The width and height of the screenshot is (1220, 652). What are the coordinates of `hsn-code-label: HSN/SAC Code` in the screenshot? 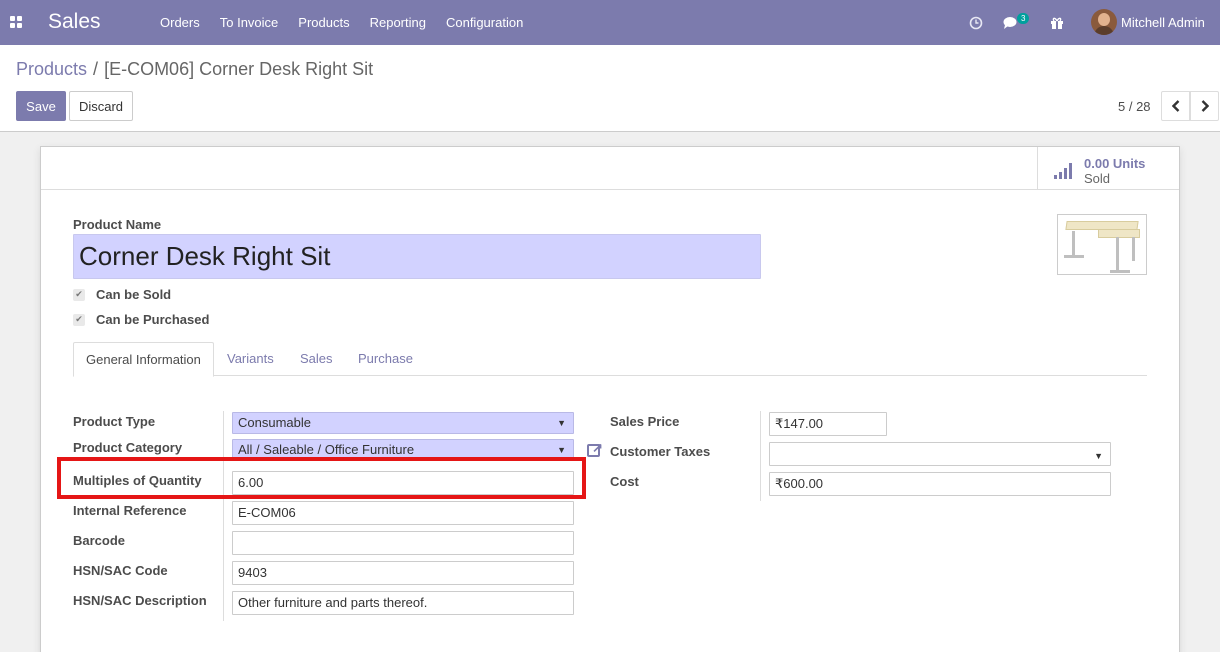 It's located at (120, 570).